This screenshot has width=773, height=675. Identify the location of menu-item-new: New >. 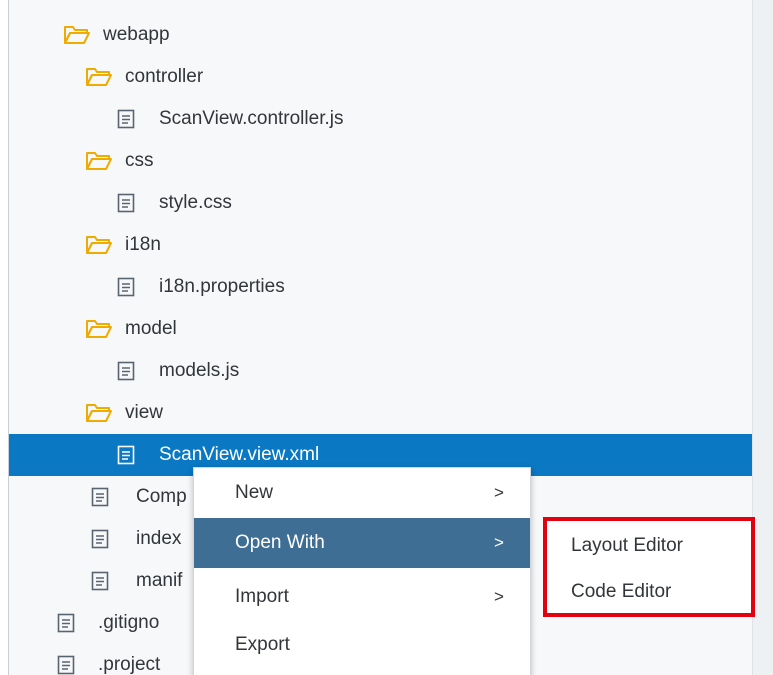
(362, 493).